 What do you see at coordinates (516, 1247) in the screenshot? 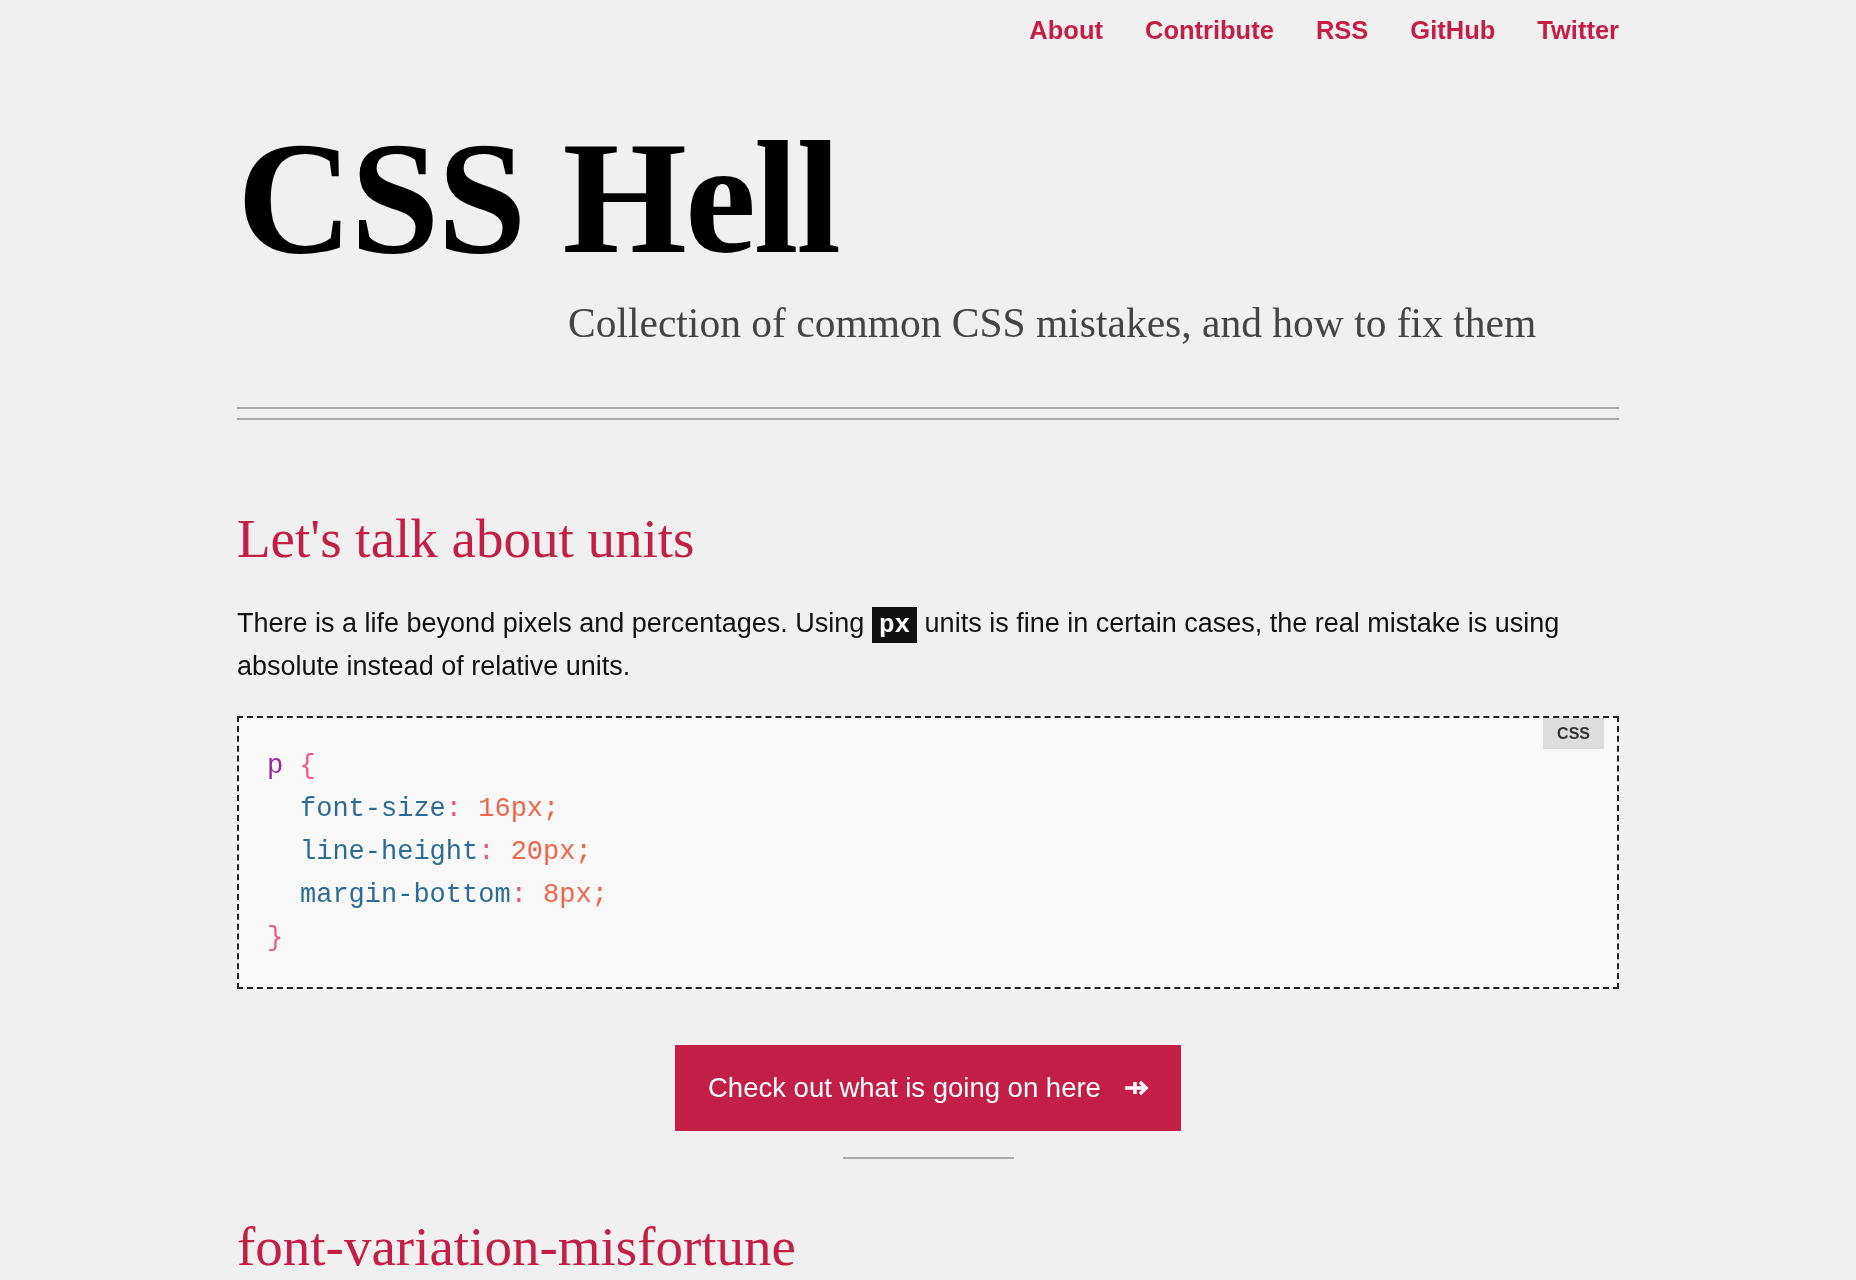
I see `section-heading: font-variation-misfortune` at bounding box center [516, 1247].